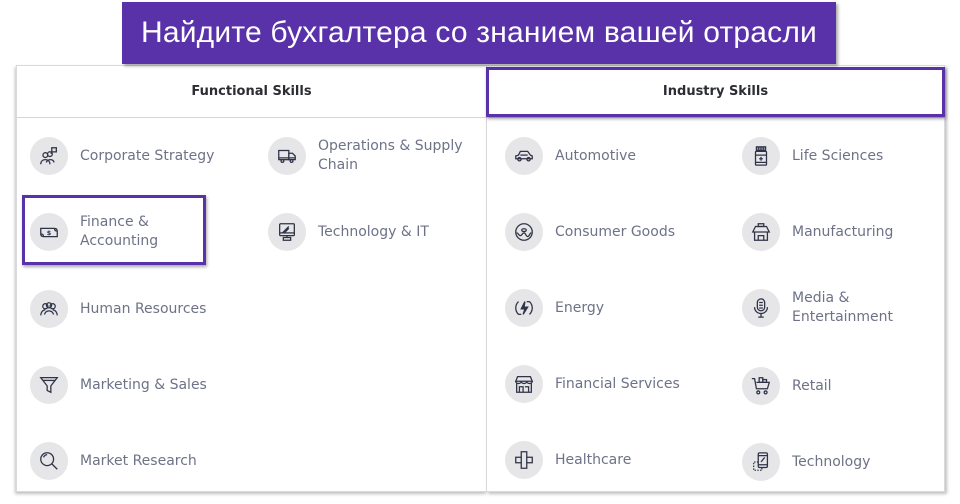 The height and width of the screenshot is (504, 960). I want to click on skill-label: Finance & Accounting, so click(119, 231).